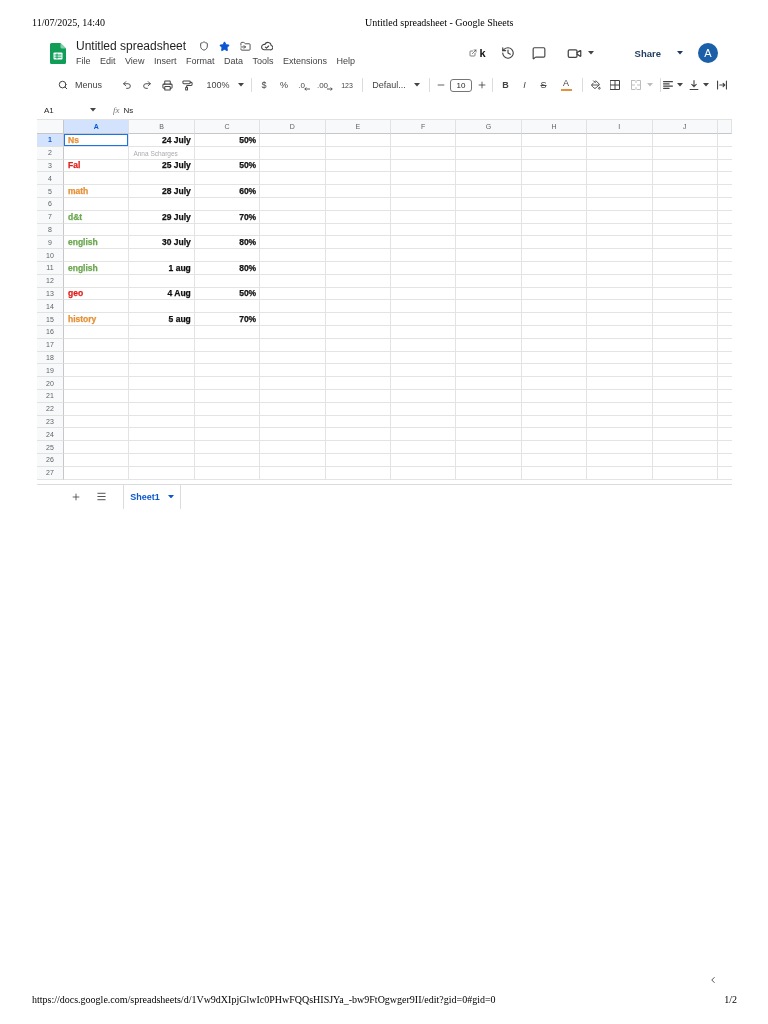 The width and height of the screenshot is (768, 1024). I want to click on arrow-right-icon, so click(330, 88).